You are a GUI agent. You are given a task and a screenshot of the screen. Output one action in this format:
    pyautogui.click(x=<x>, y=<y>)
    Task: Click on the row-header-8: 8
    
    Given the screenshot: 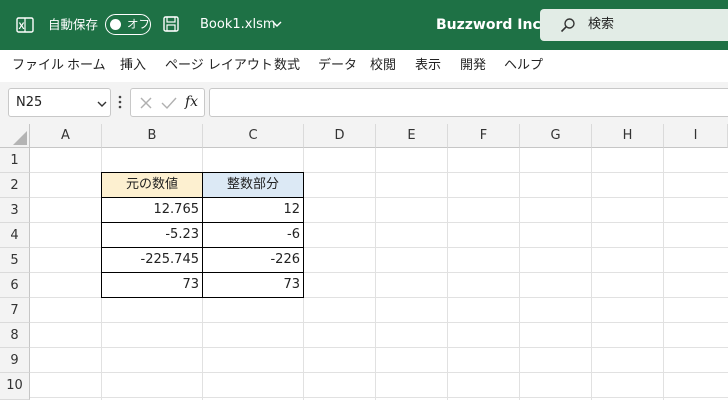 What is the action you would take?
    pyautogui.click(x=15, y=335)
    